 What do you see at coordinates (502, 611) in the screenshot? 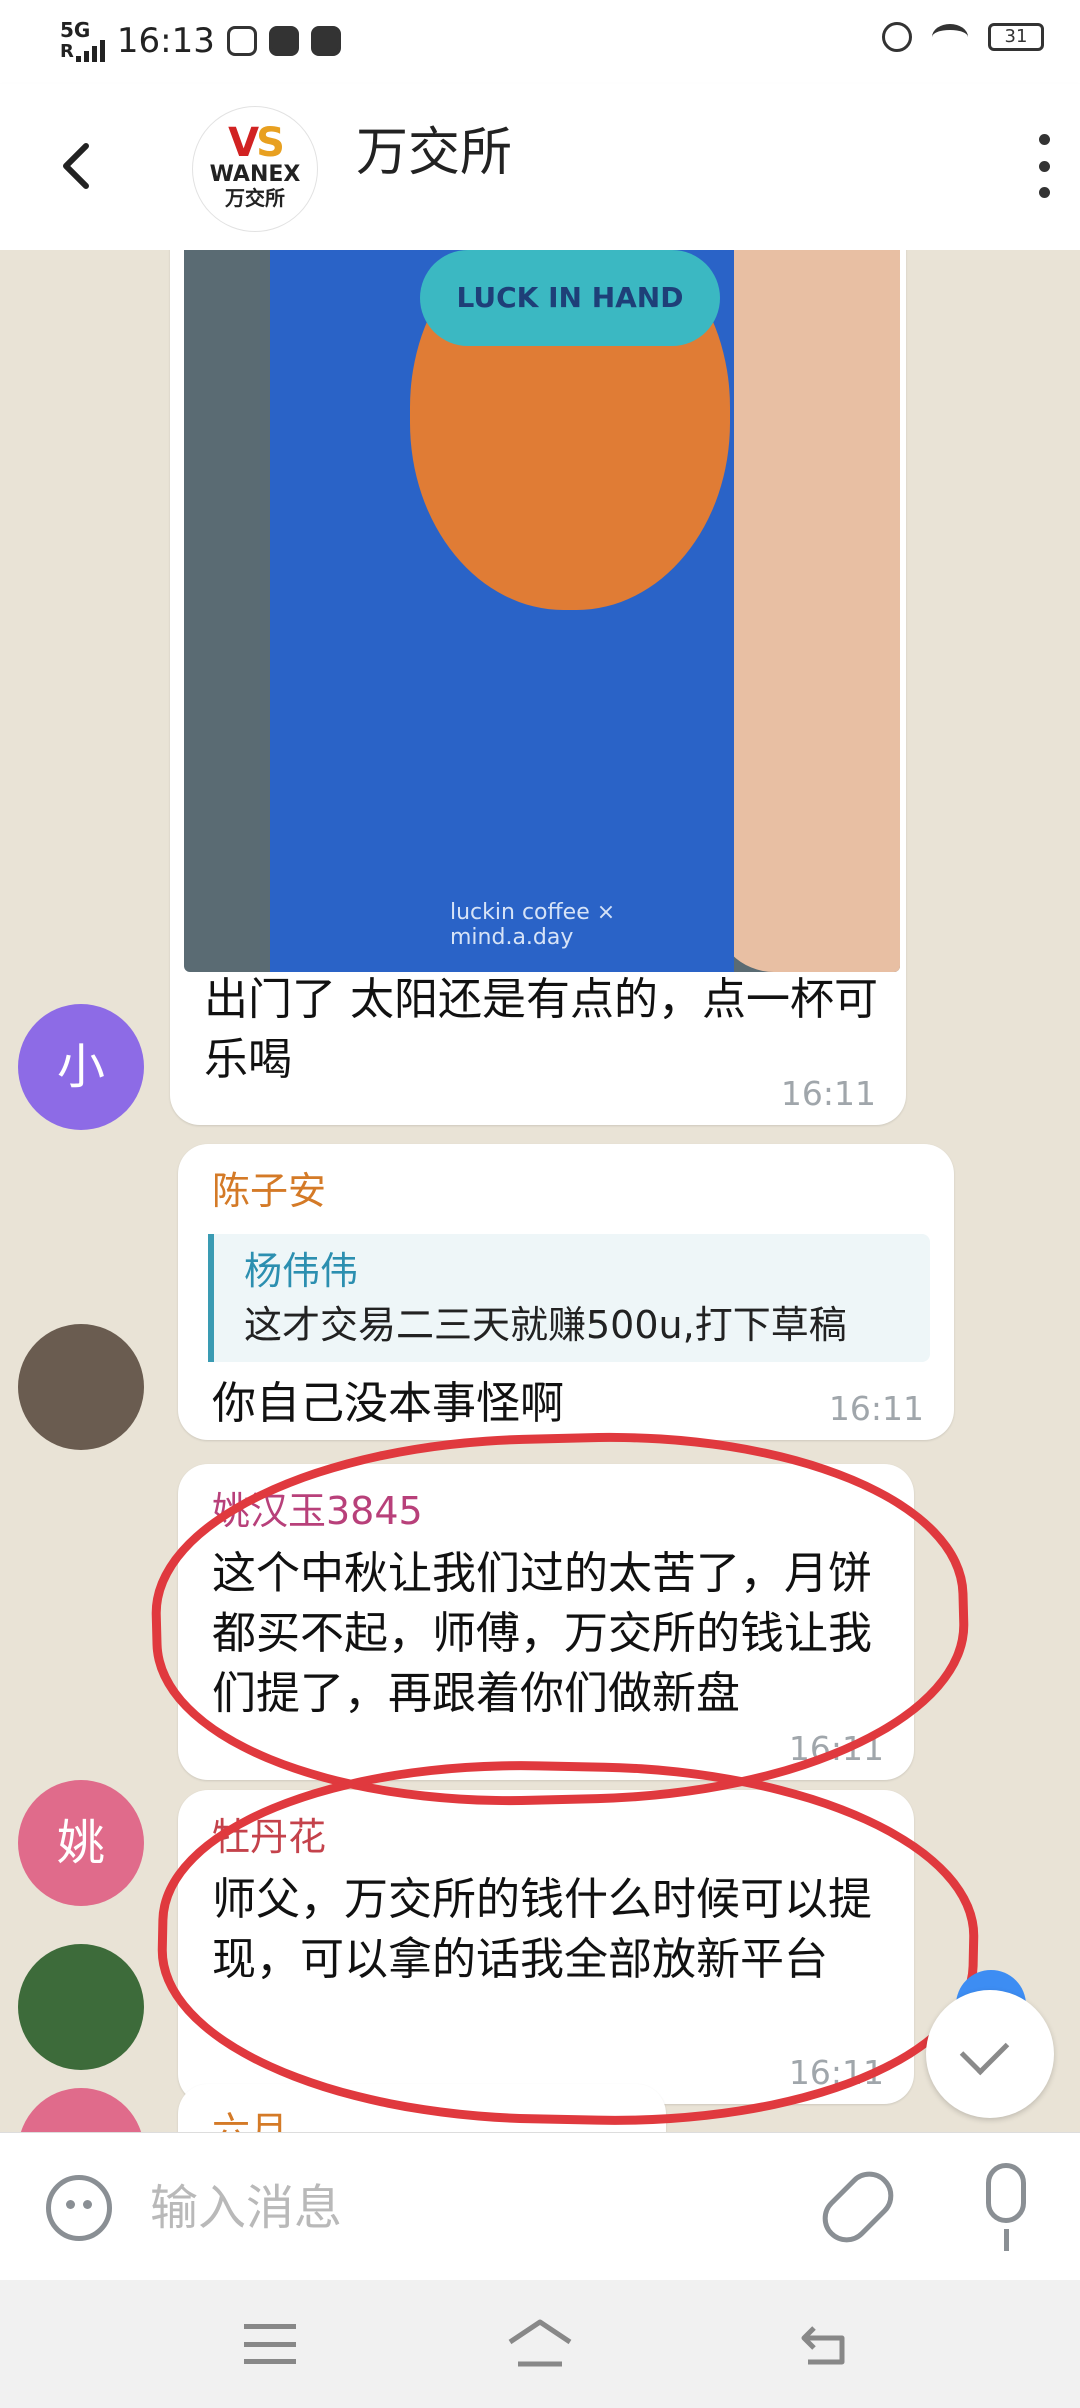
I see `photo-cup: LUCK IN HAND luckin coffee × mind.a.day` at bounding box center [502, 611].